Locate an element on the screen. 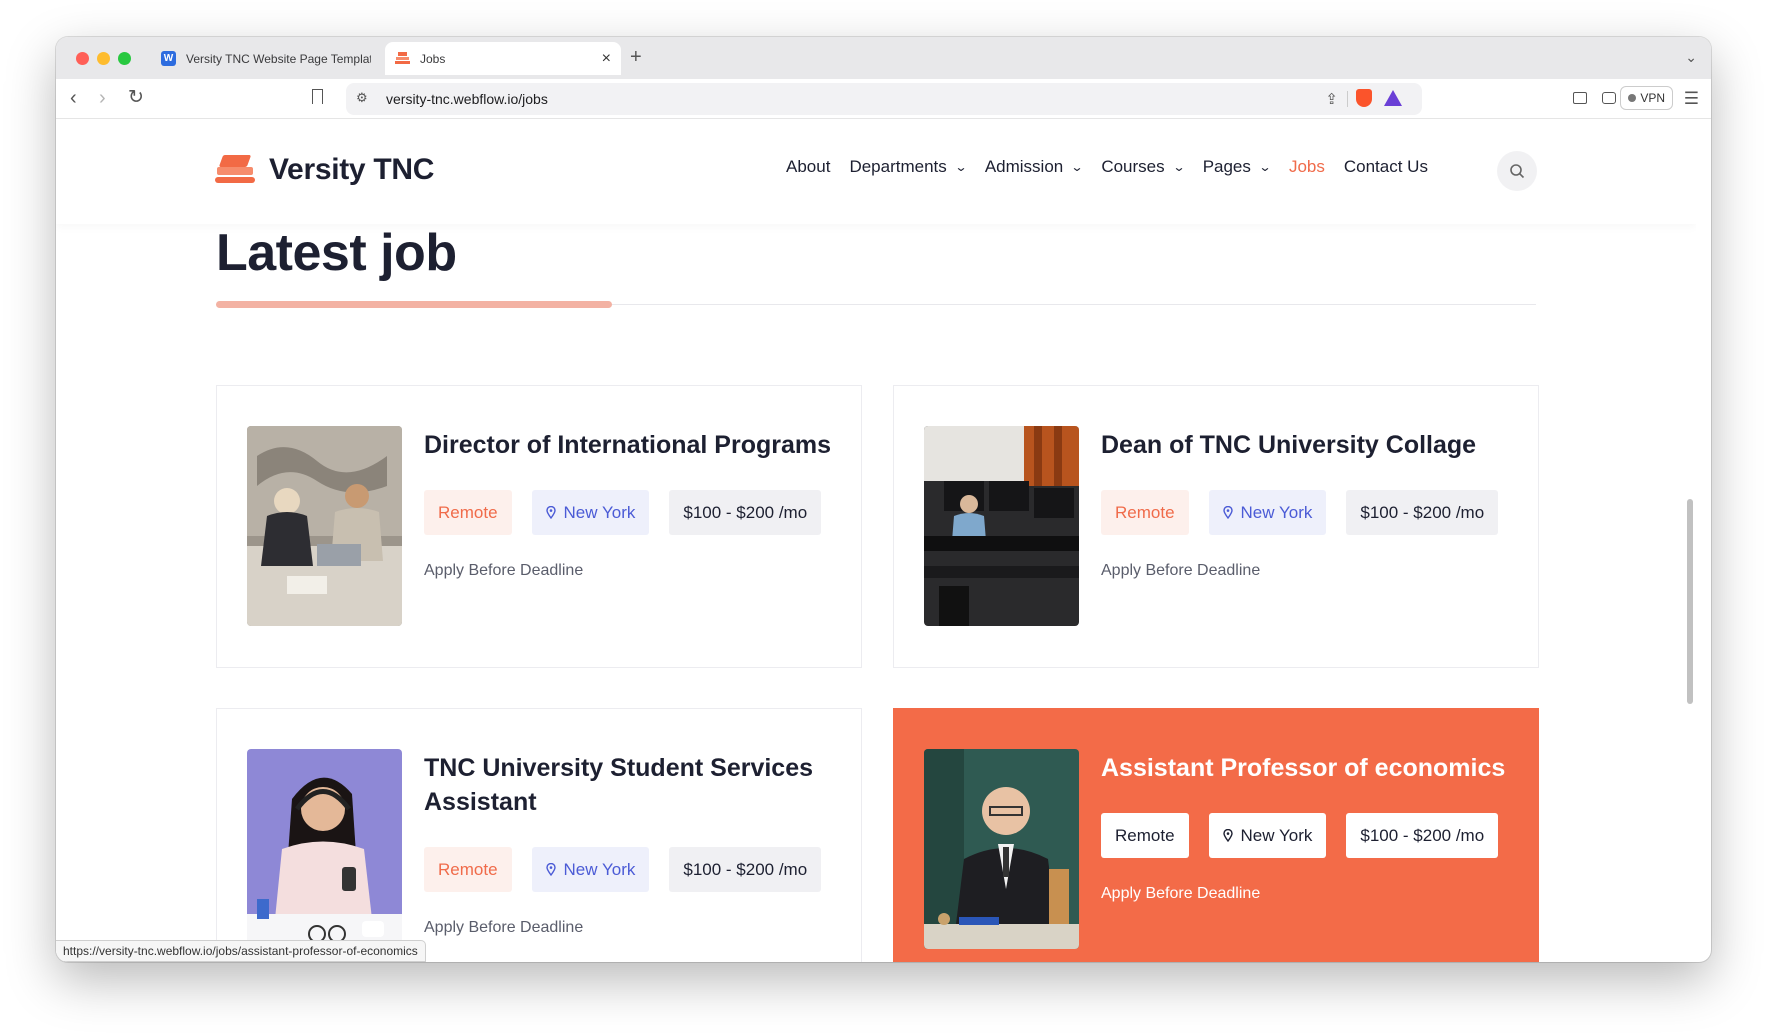 This screenshot has width=1767, height=1036. brand-name: Versity TNC is located at coordinates (352, 169).